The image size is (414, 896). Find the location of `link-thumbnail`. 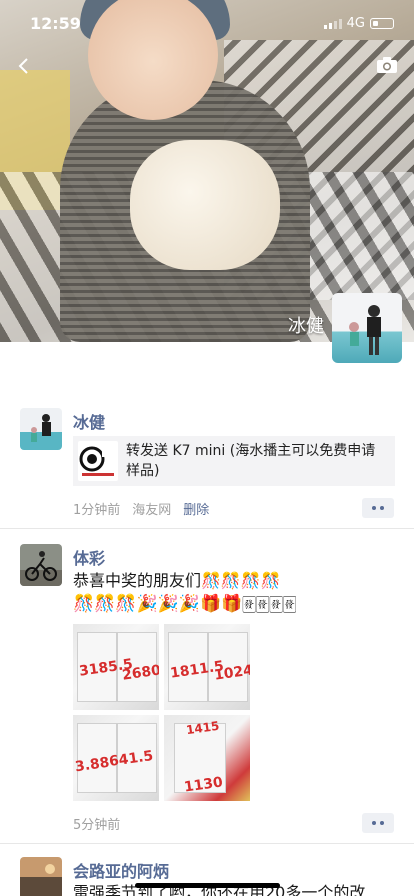

link-thumbnail is located at coordinates (98, 461).